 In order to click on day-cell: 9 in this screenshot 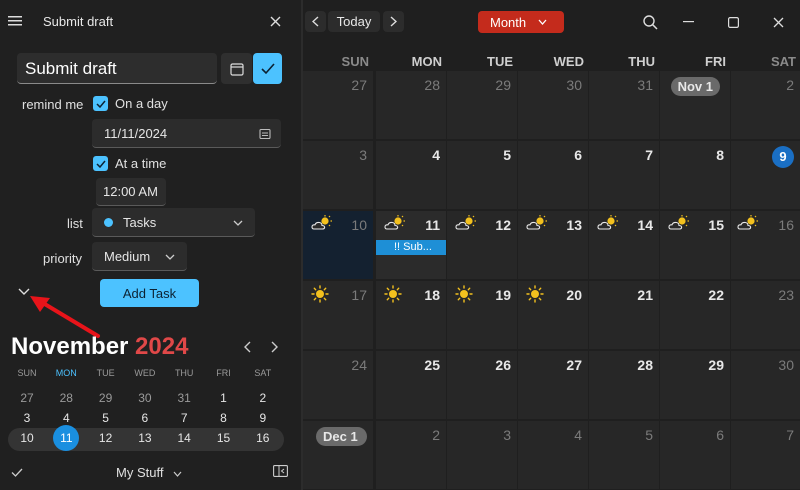, I will do `click(765, 175)`.